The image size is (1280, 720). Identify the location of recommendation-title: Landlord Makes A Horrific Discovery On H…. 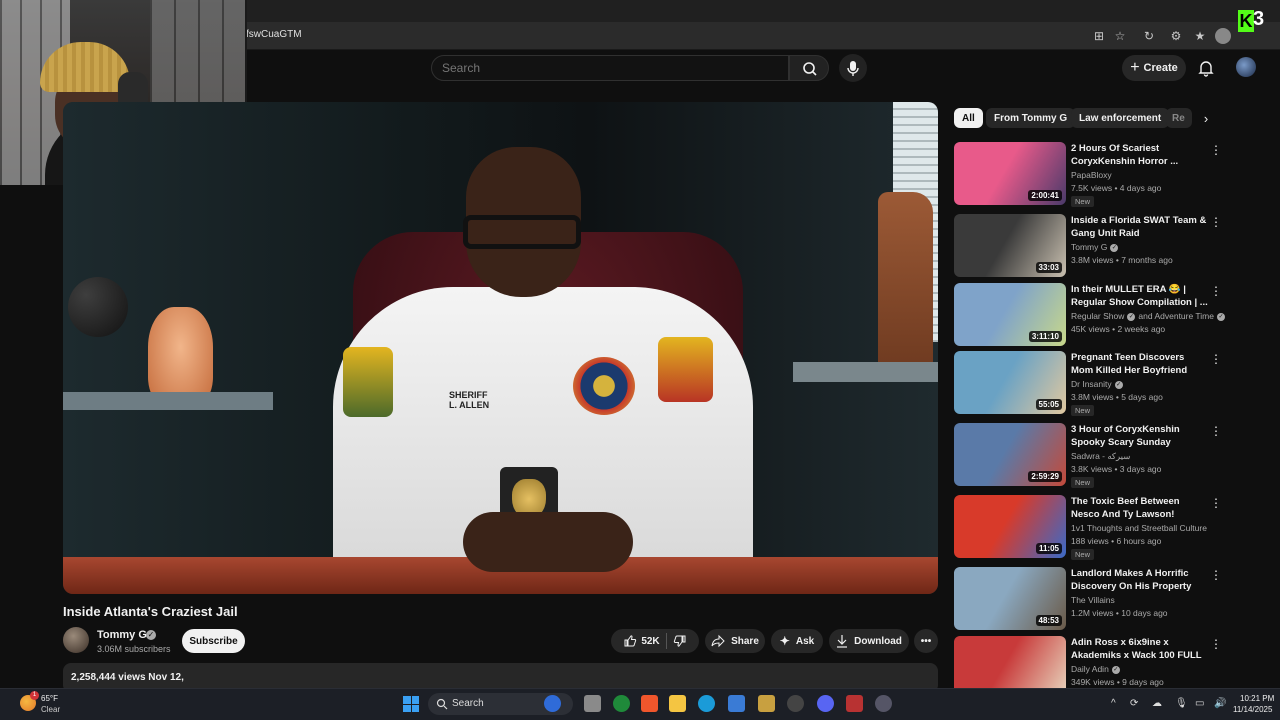
(1140, 580).